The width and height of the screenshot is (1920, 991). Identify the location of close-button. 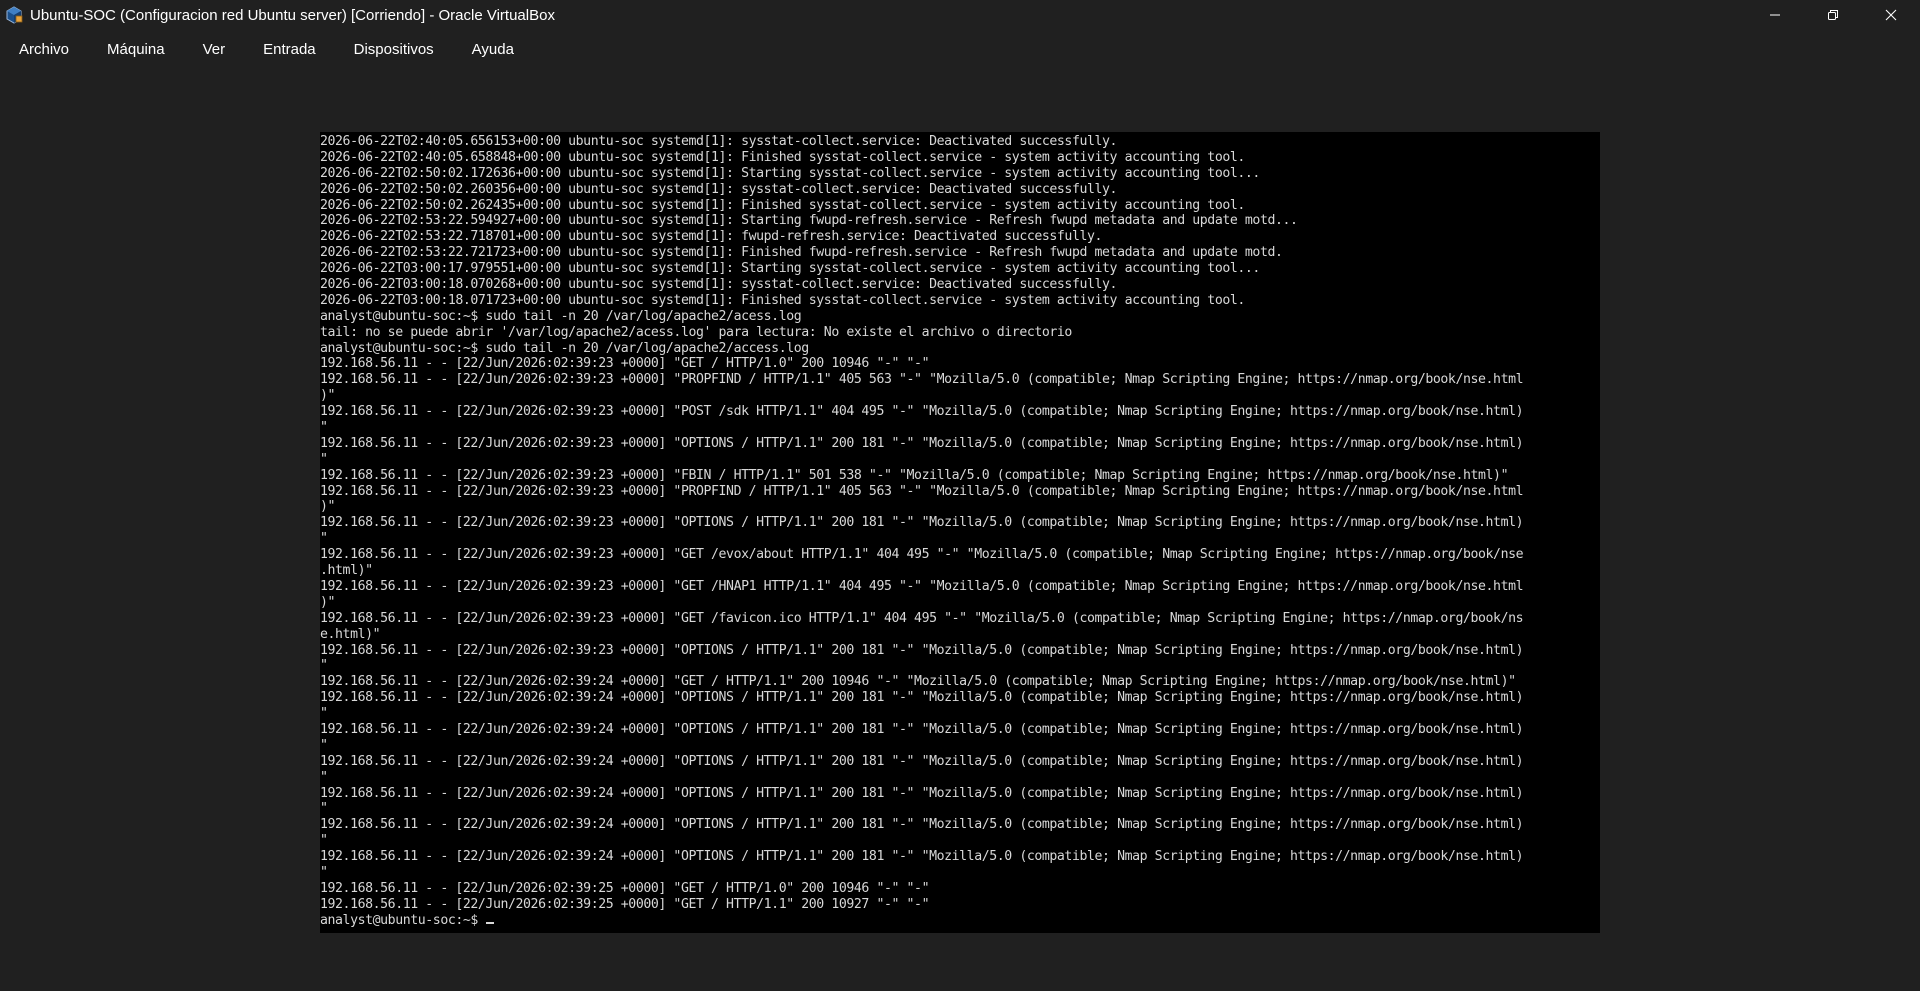
(1891, 15).